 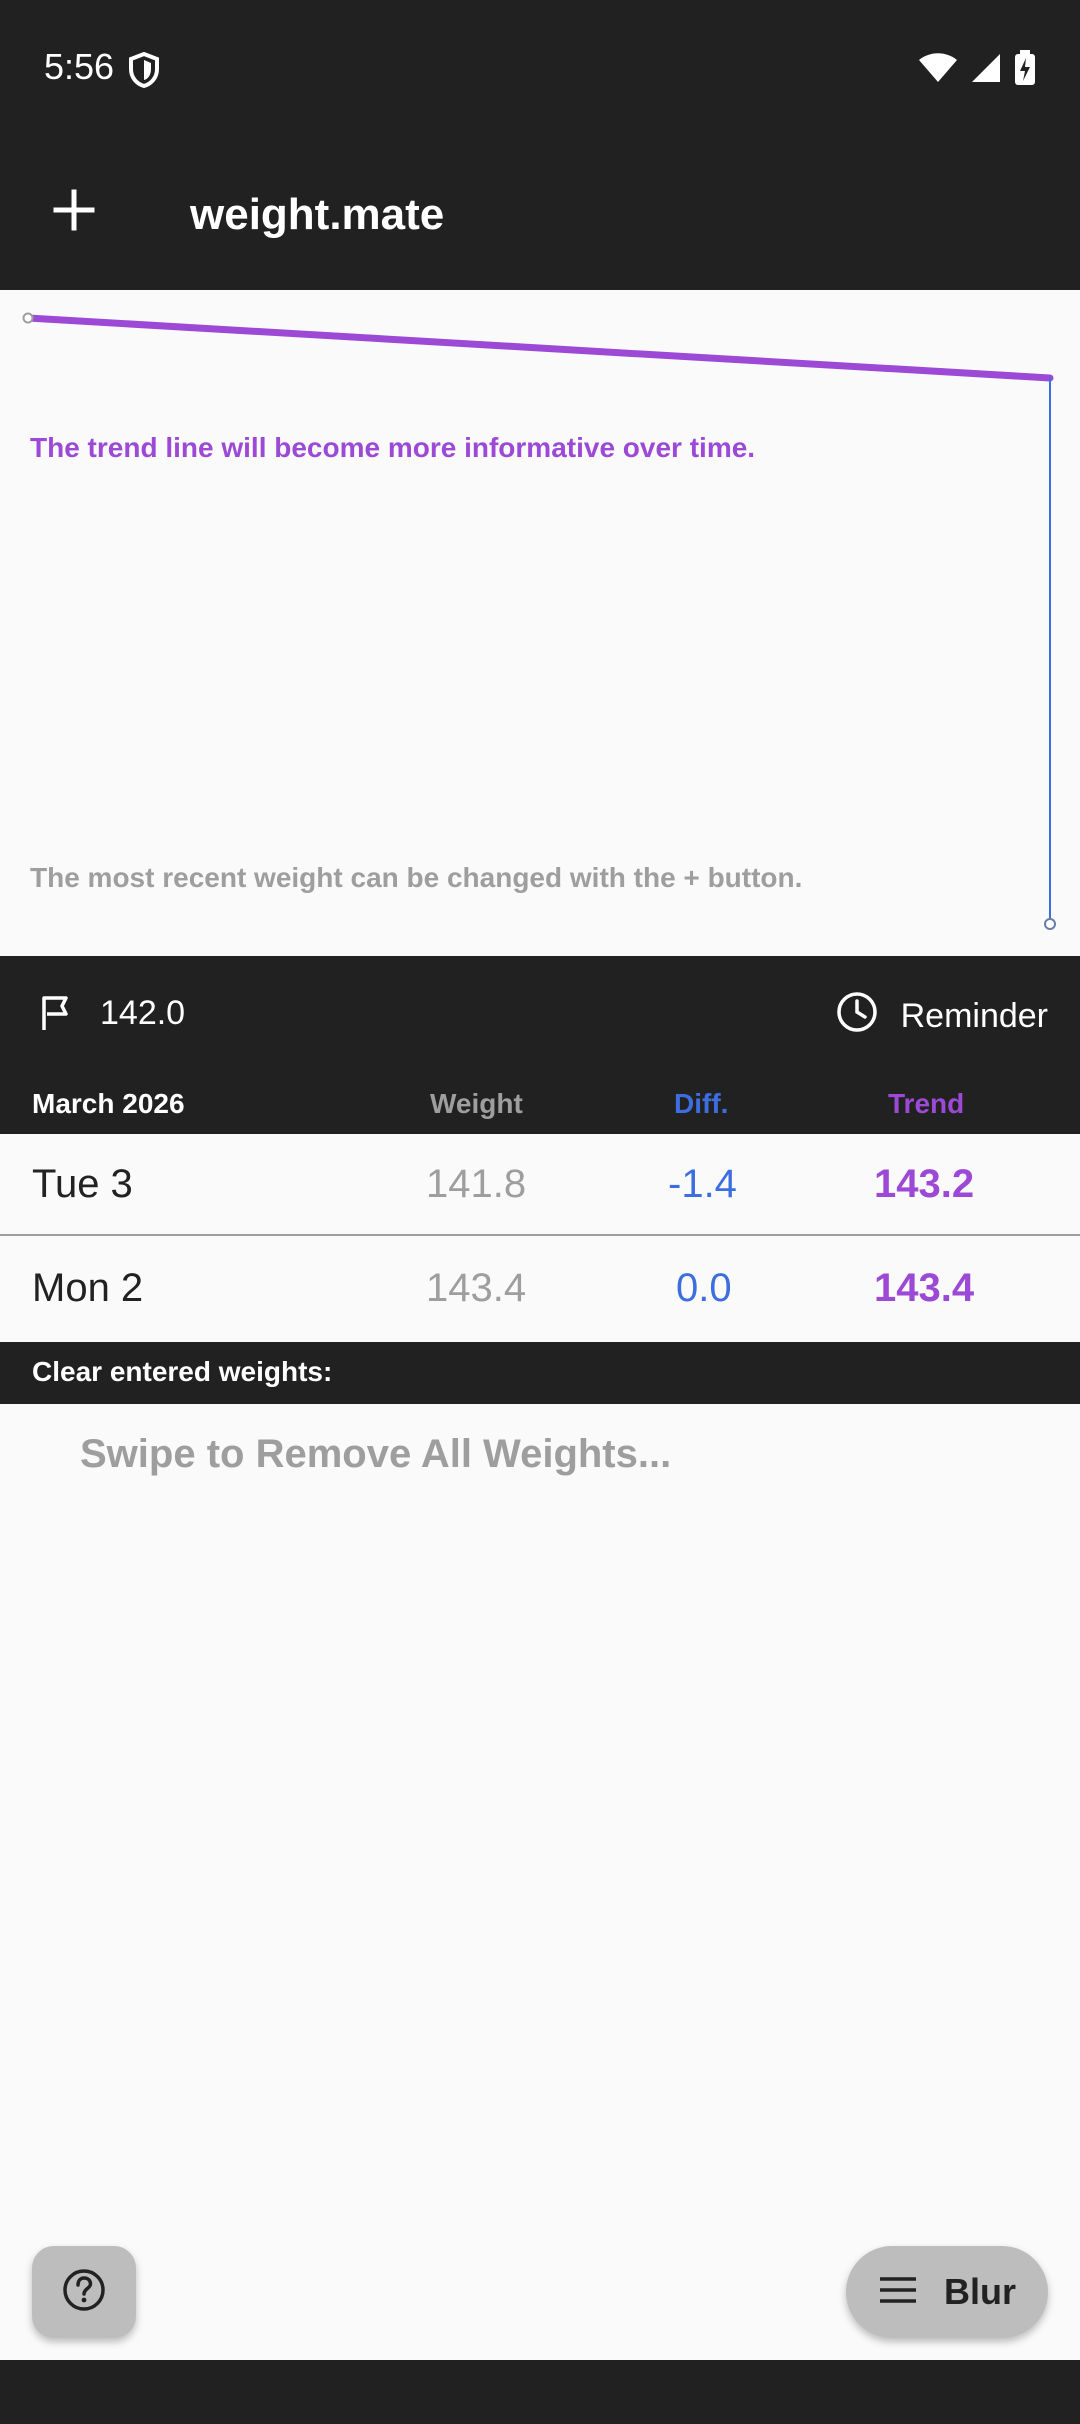 What do you see at coordinates (79, 66) in the screenshot?
I see `status-time: 5:56` at bounding box center [79, 66].